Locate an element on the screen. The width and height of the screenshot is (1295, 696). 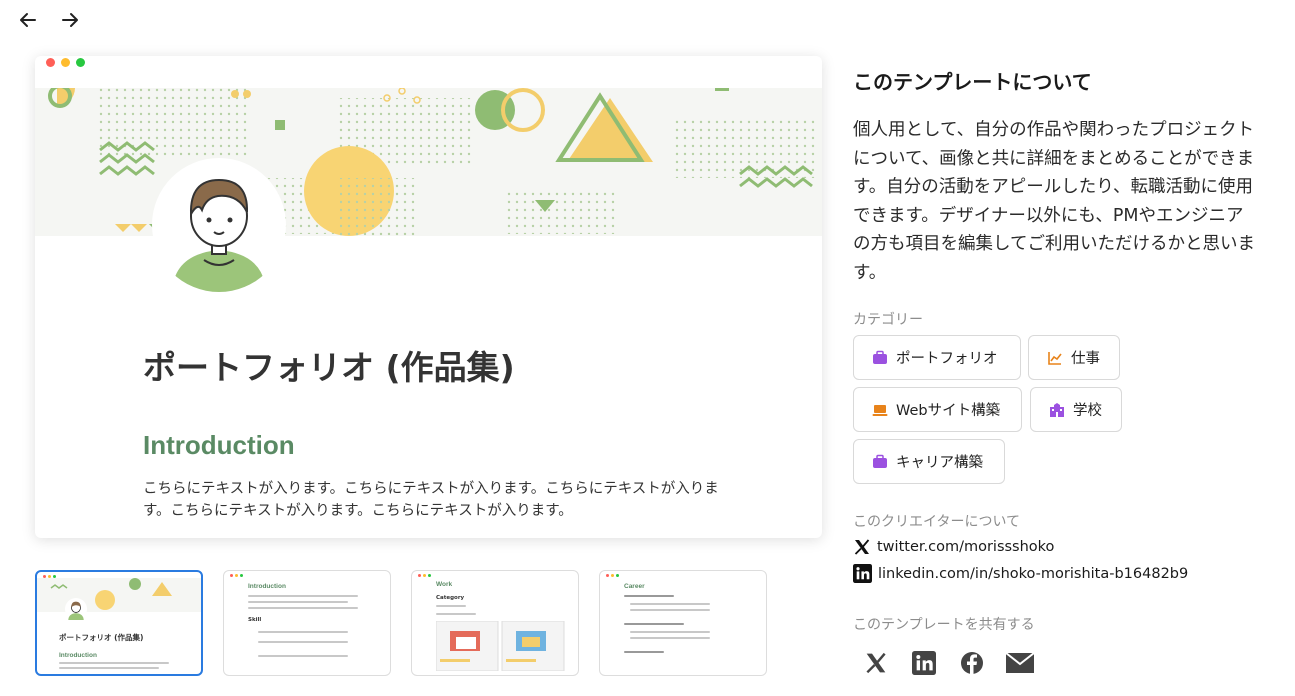
chart-icon is located at coordinates (1055, 358).